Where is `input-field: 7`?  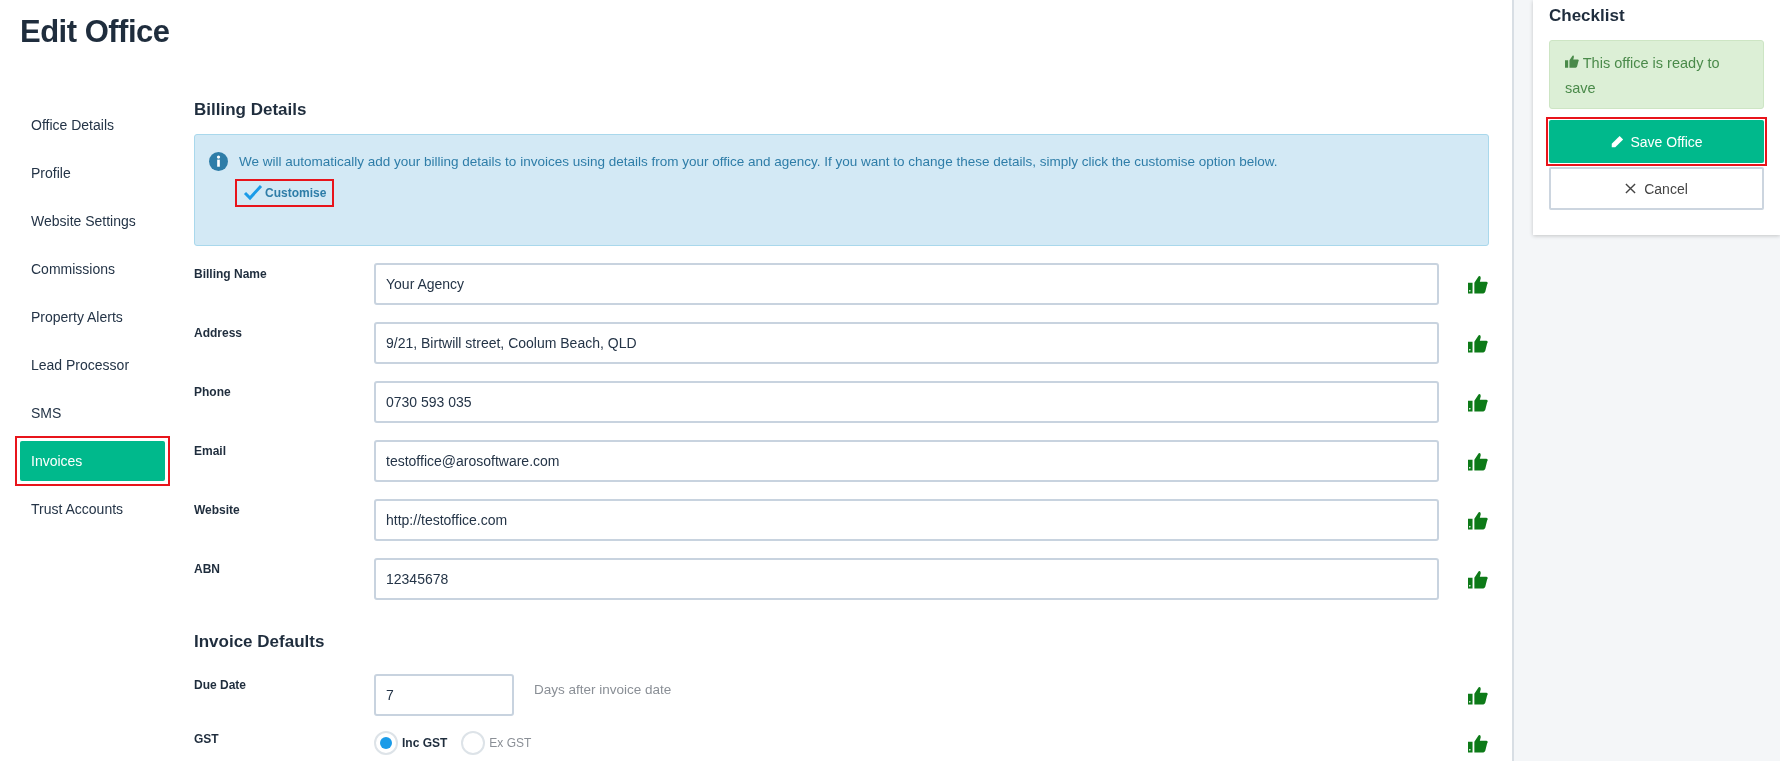 input-field: 7 is located at coordinates (444, 695).